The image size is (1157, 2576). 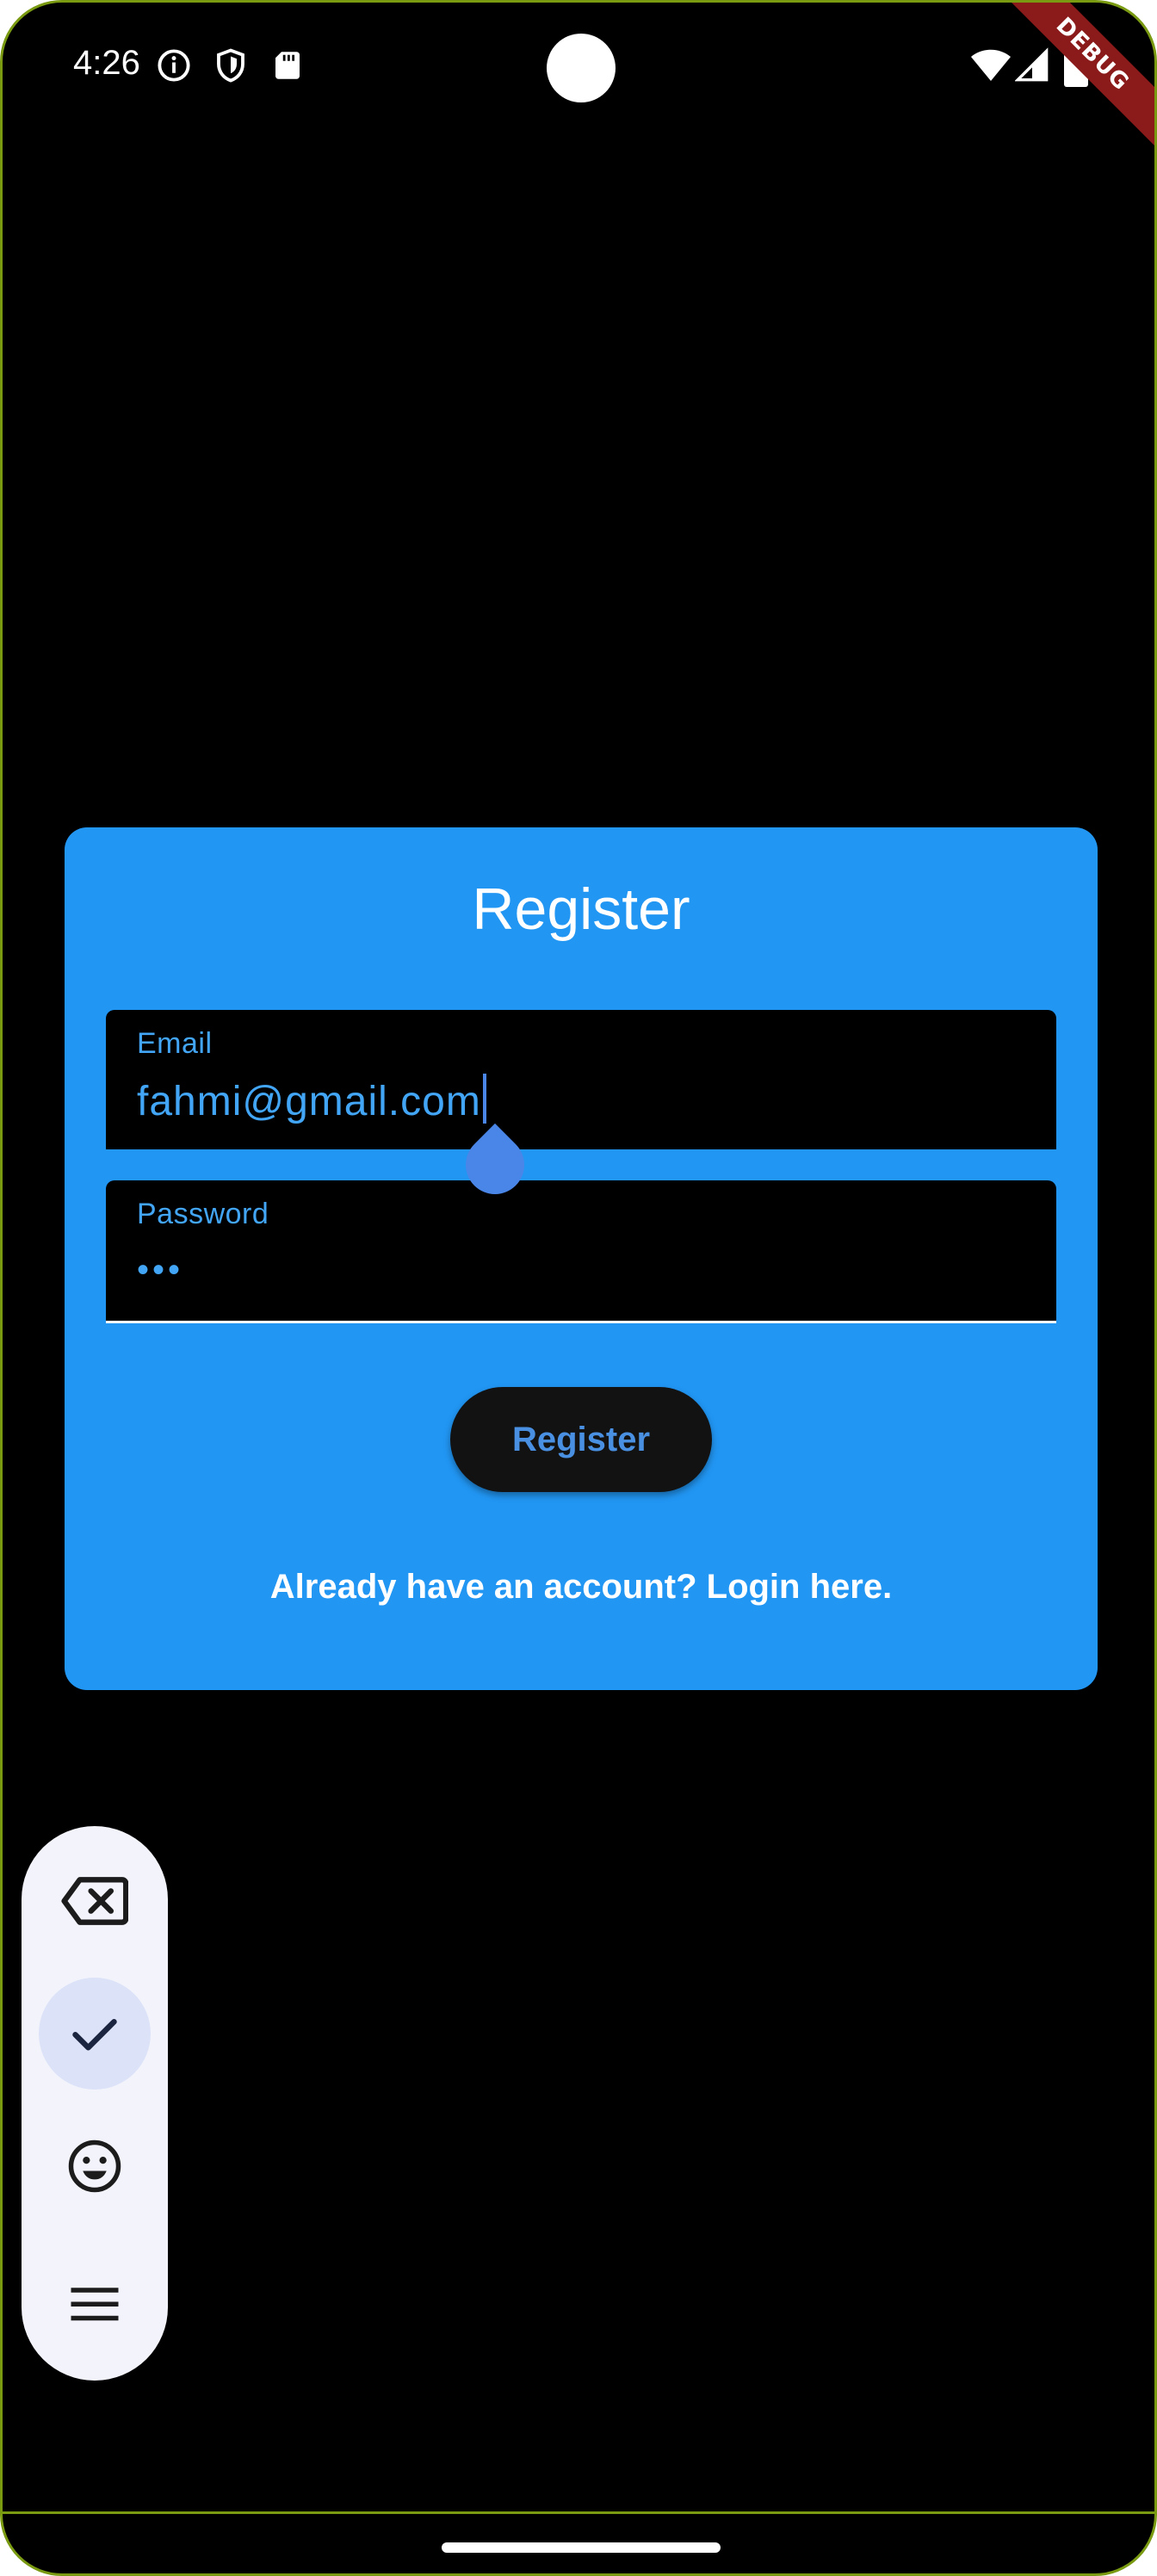 I want to click on menu-icon, so click(x=95, y=2304).